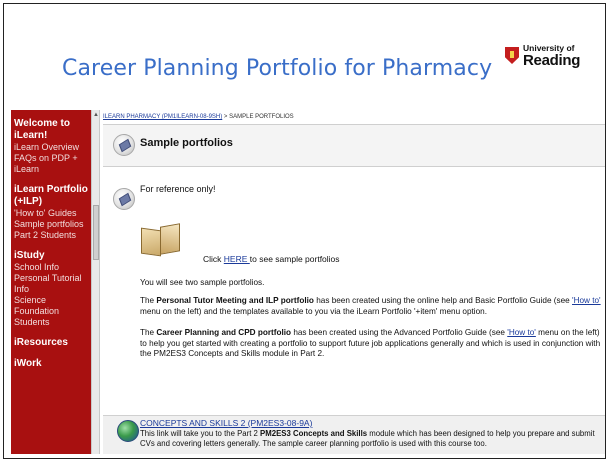 This screenshot has height=462, width=609. I want to click on sidebar-item-science-foundation: Science Foundation Students, so click(52, 311).